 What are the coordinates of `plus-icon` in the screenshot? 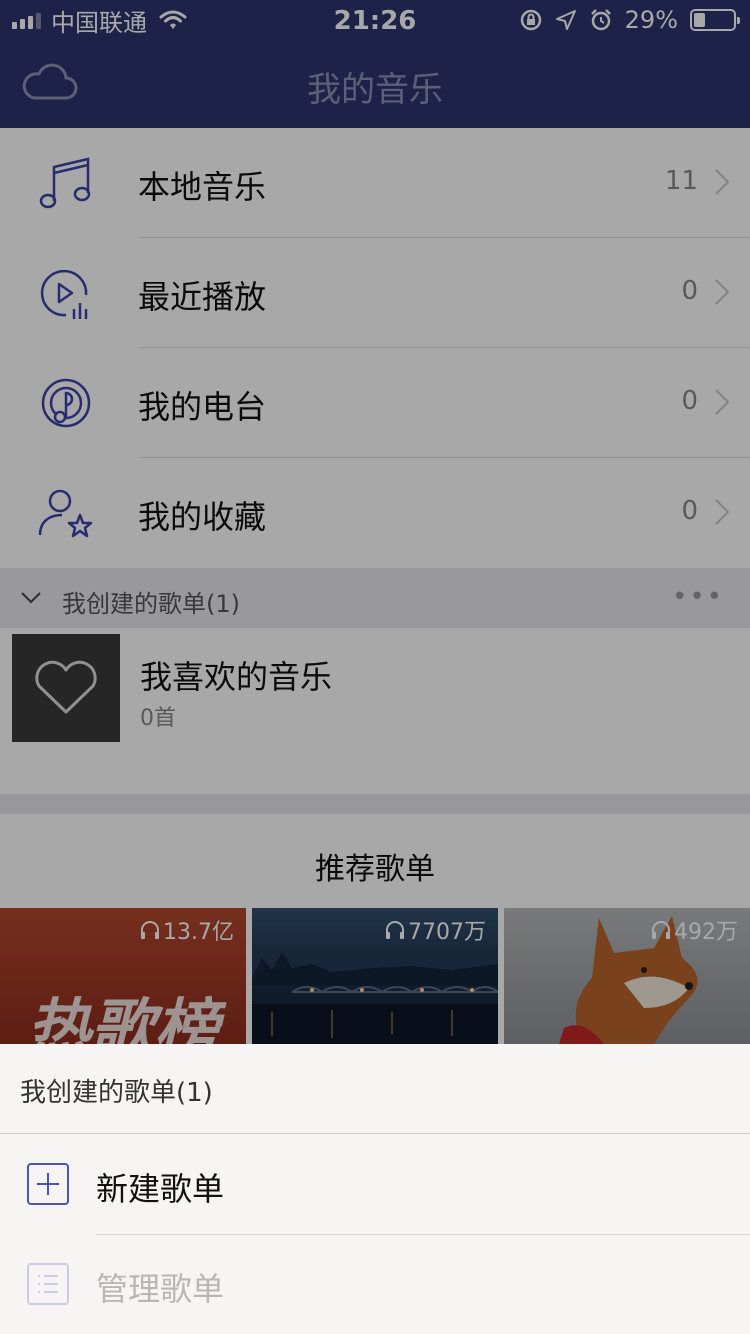 It's located at (48, 1184).